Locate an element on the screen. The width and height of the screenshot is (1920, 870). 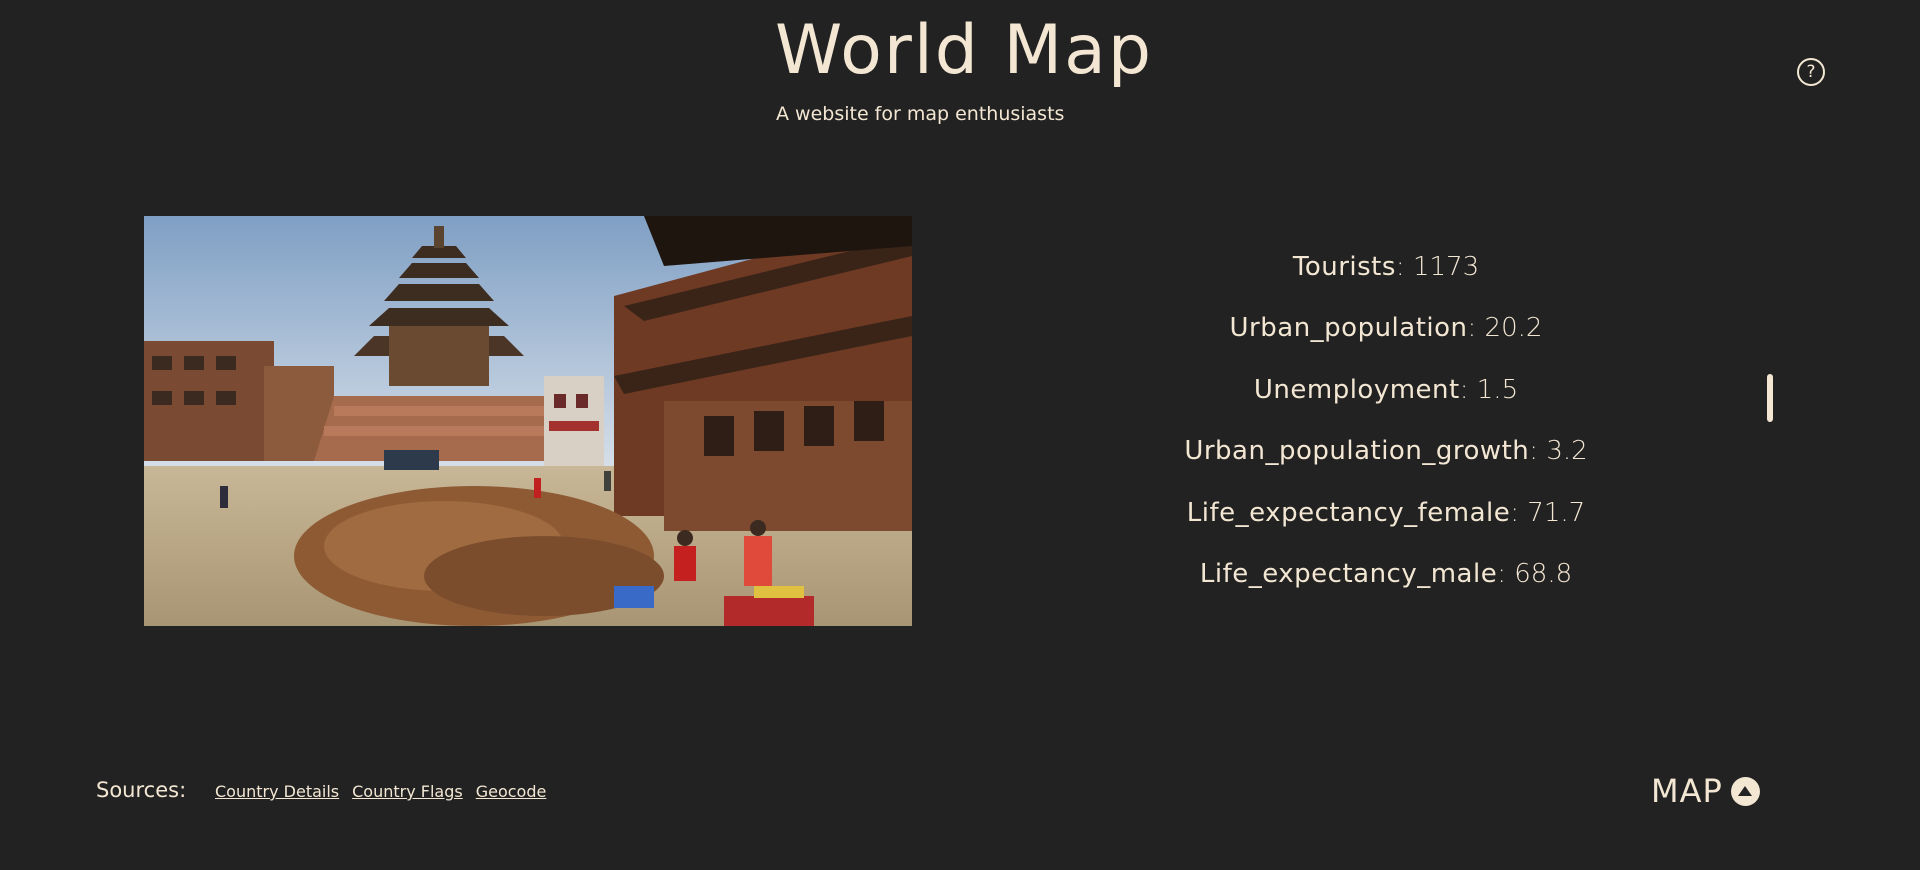
source-link-country-details: Country Details is located at coordinates (277, 791).